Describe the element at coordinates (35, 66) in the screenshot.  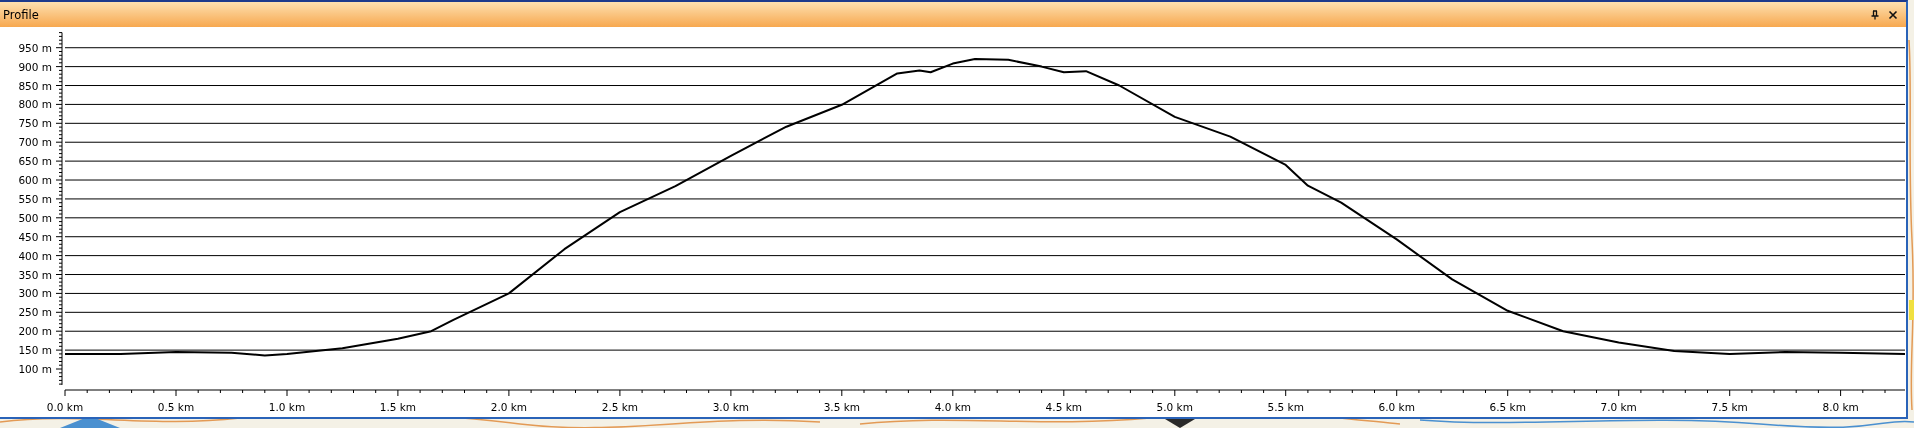
I see `axis-label: 900 m` at that location.